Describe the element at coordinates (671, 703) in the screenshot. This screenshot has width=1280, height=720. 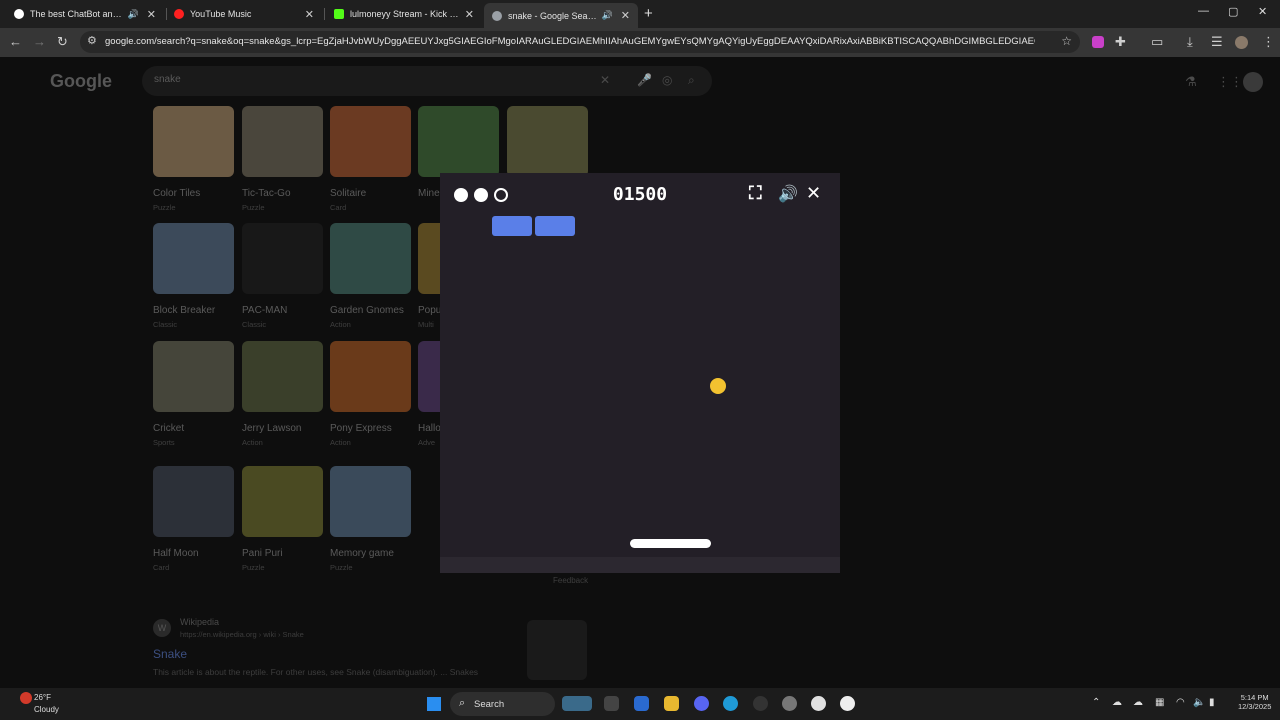
I see `folder-icon` at that location.